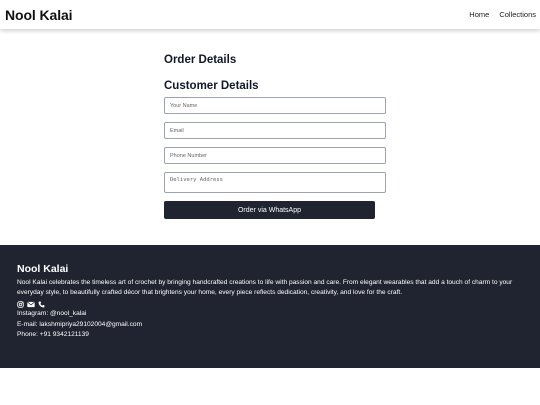 The height and width of the screenshot is (405, 540). Describe the element at coordinates (275, 130) in the screenshot. I see `email-input` at that location.